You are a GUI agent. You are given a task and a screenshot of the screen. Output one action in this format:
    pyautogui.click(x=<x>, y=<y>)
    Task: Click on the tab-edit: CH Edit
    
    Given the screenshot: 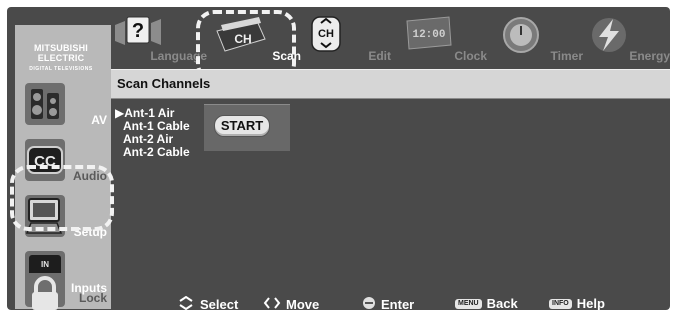 What is the action you would take?
    pyautogui.click(x=349, y=38)
    